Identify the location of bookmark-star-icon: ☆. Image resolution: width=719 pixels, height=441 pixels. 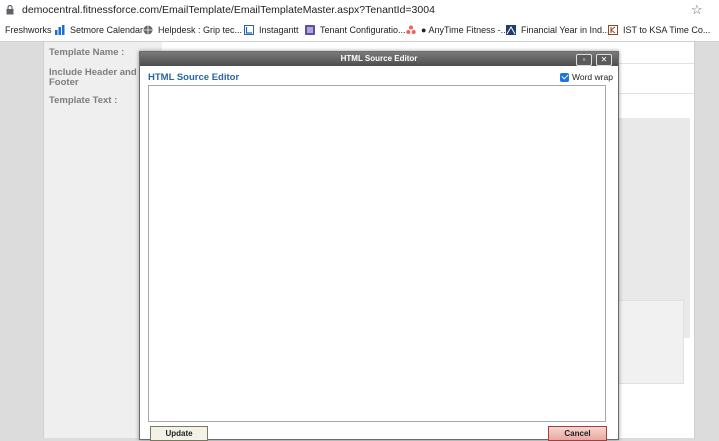
(697, 10).